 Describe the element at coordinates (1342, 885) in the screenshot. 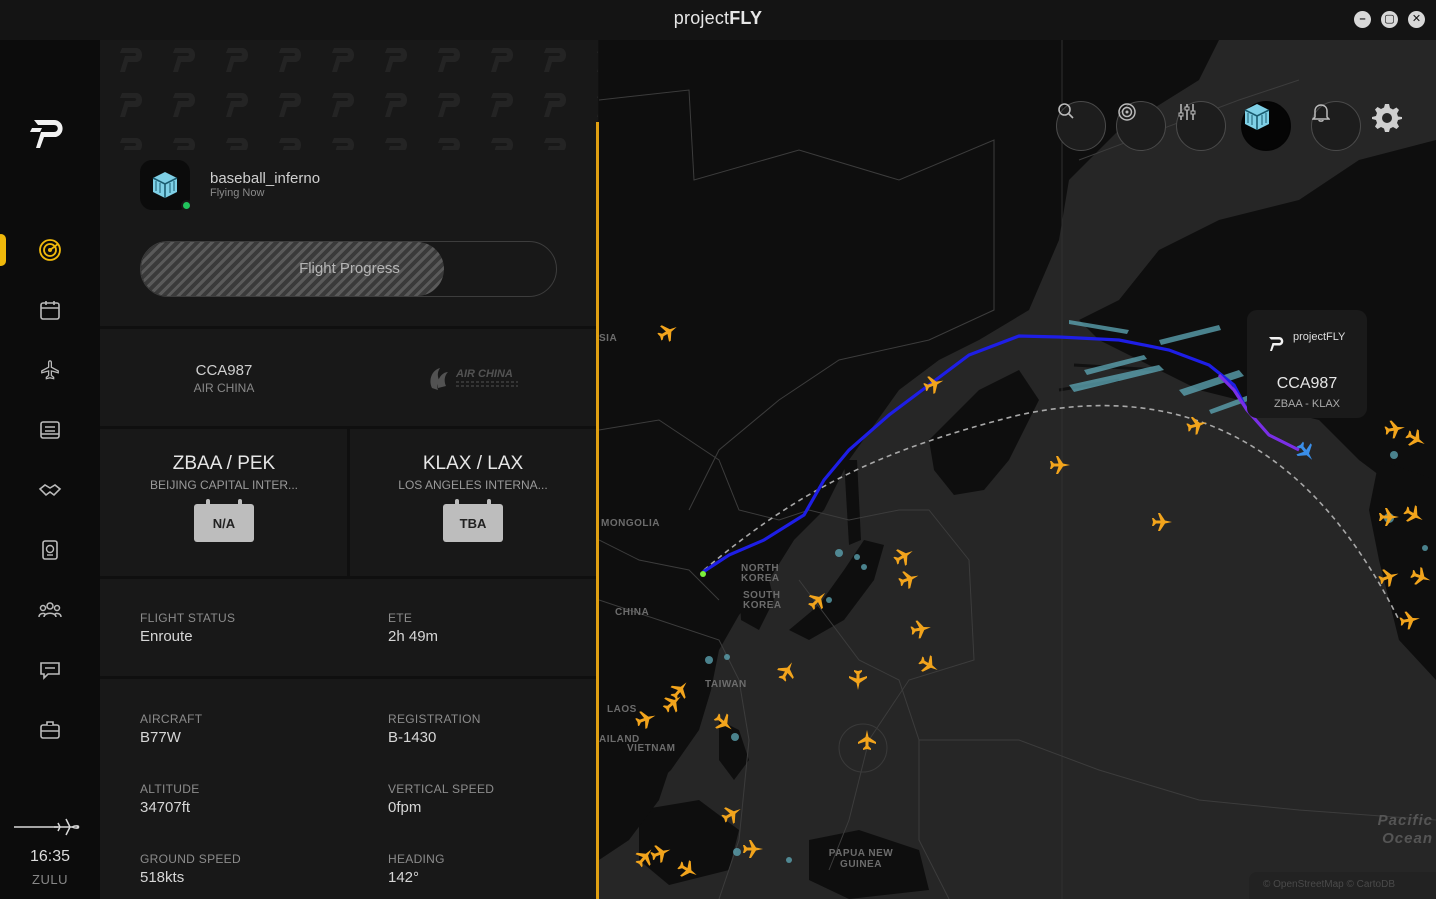

I see `map-attribution: © OpenStreetMap © CartoDB` at that location.